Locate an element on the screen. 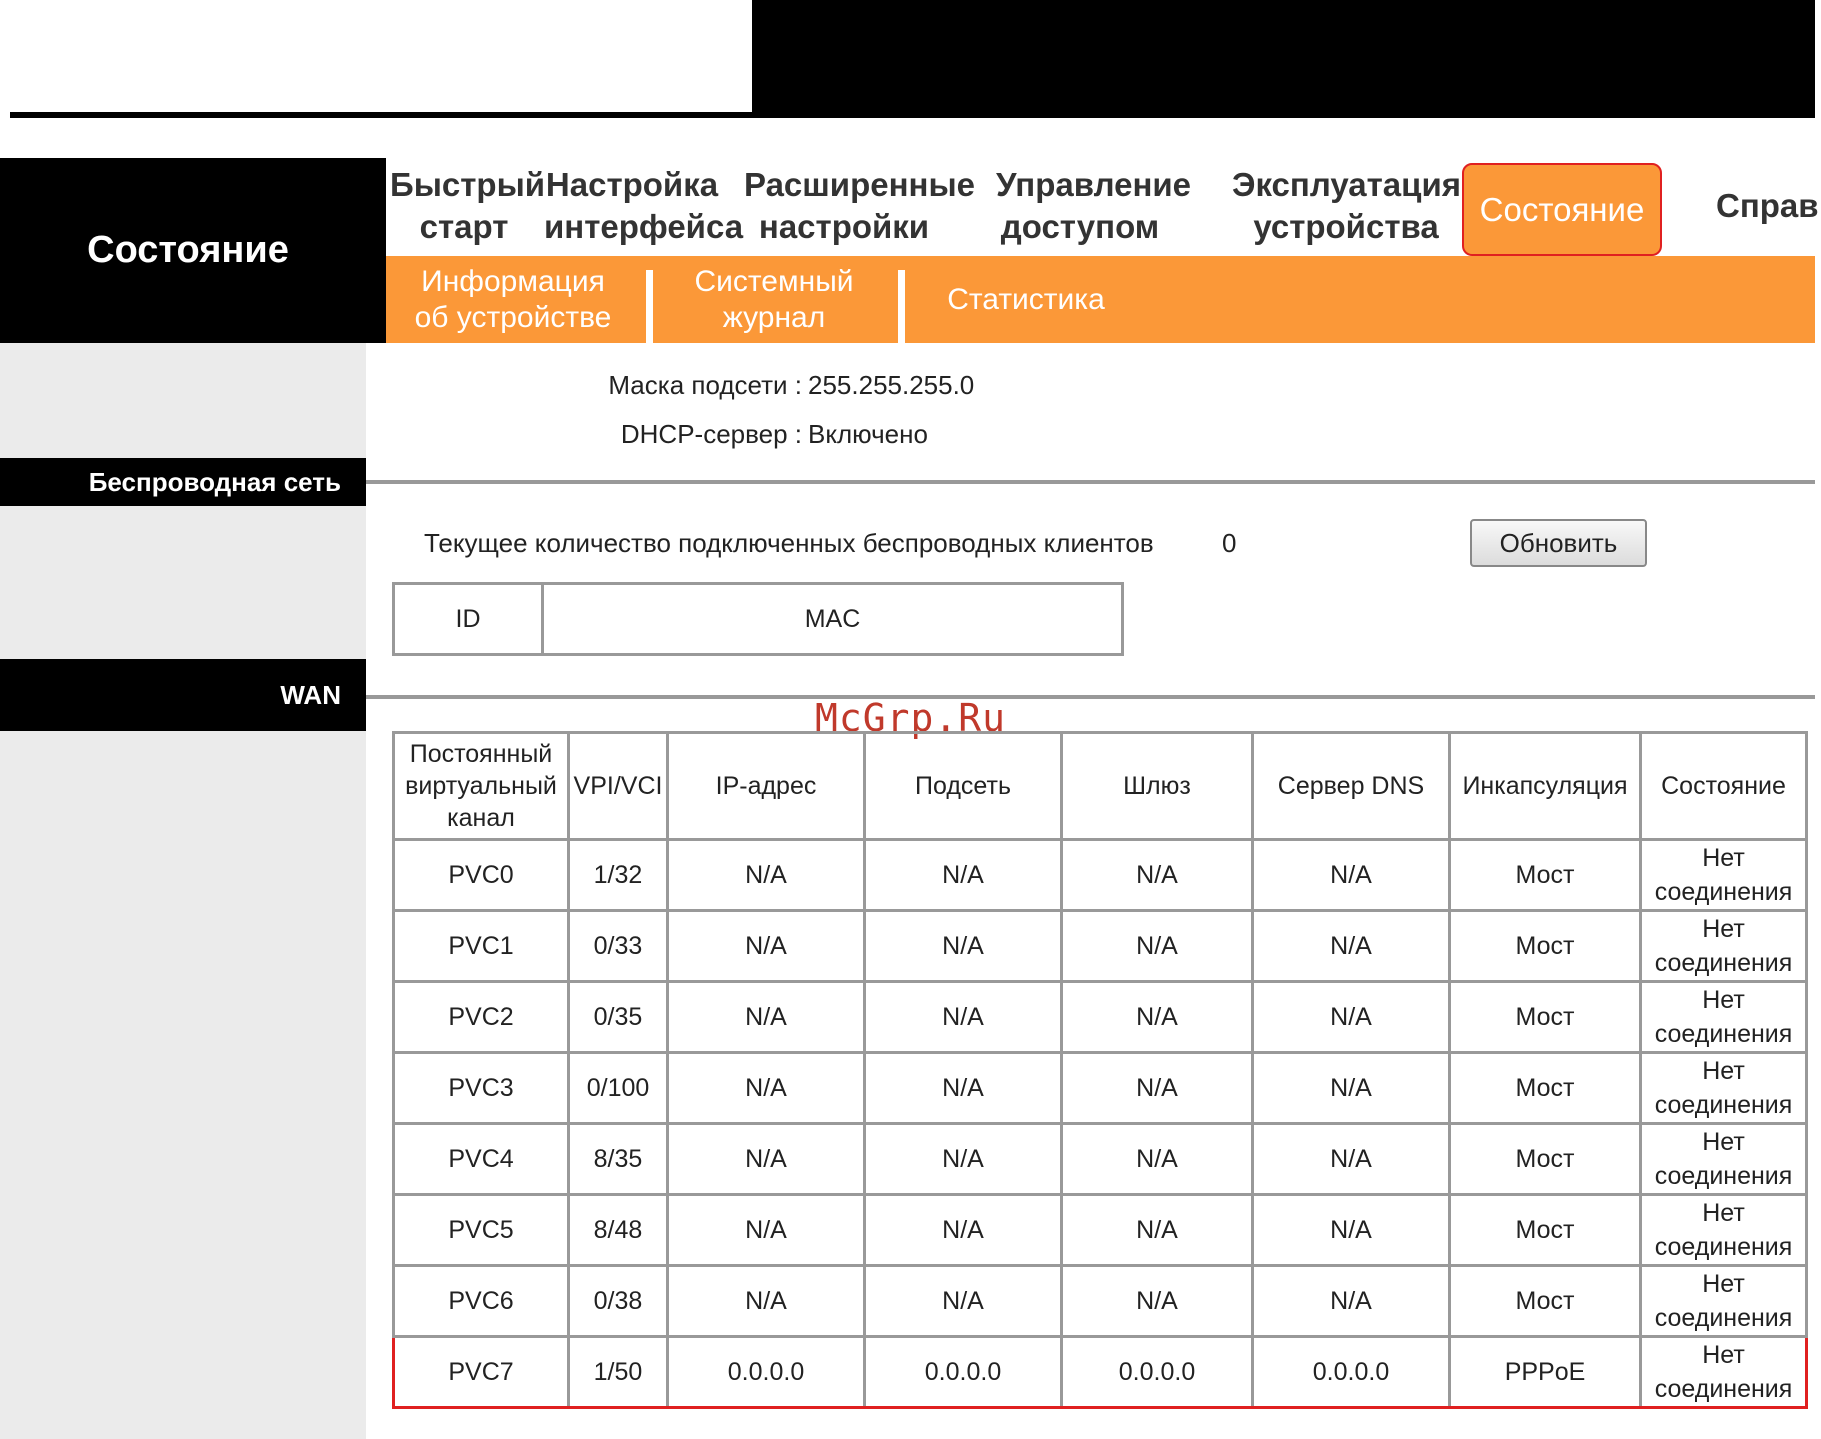  cell-pvc: PVC2 is located at coordinates (481, 1017).